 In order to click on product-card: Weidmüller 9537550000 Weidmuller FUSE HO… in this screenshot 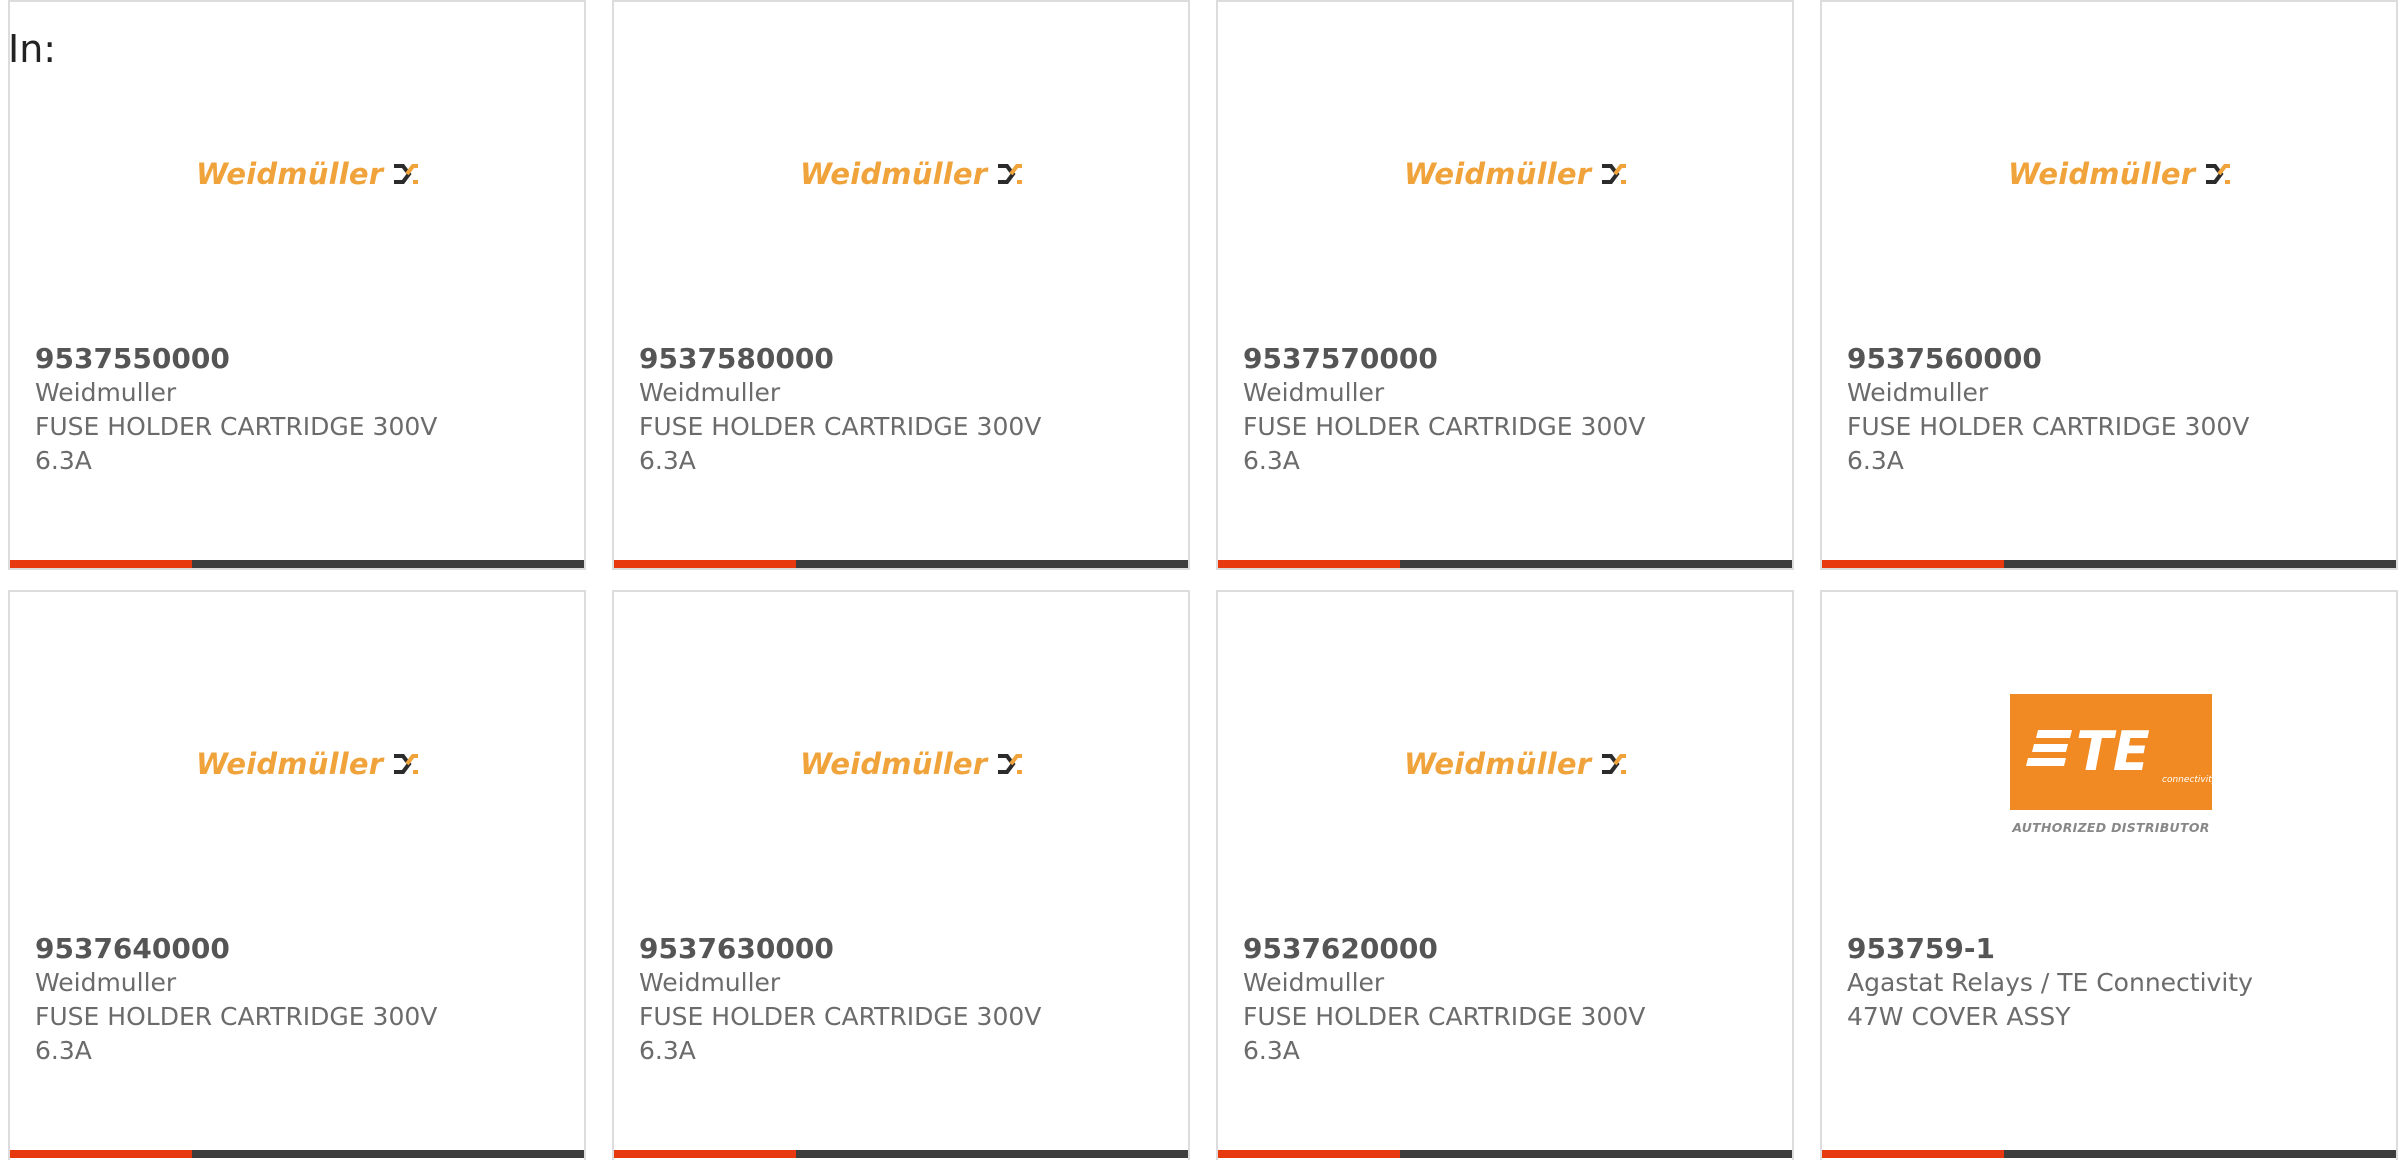, I will do `click(297, 285)`.